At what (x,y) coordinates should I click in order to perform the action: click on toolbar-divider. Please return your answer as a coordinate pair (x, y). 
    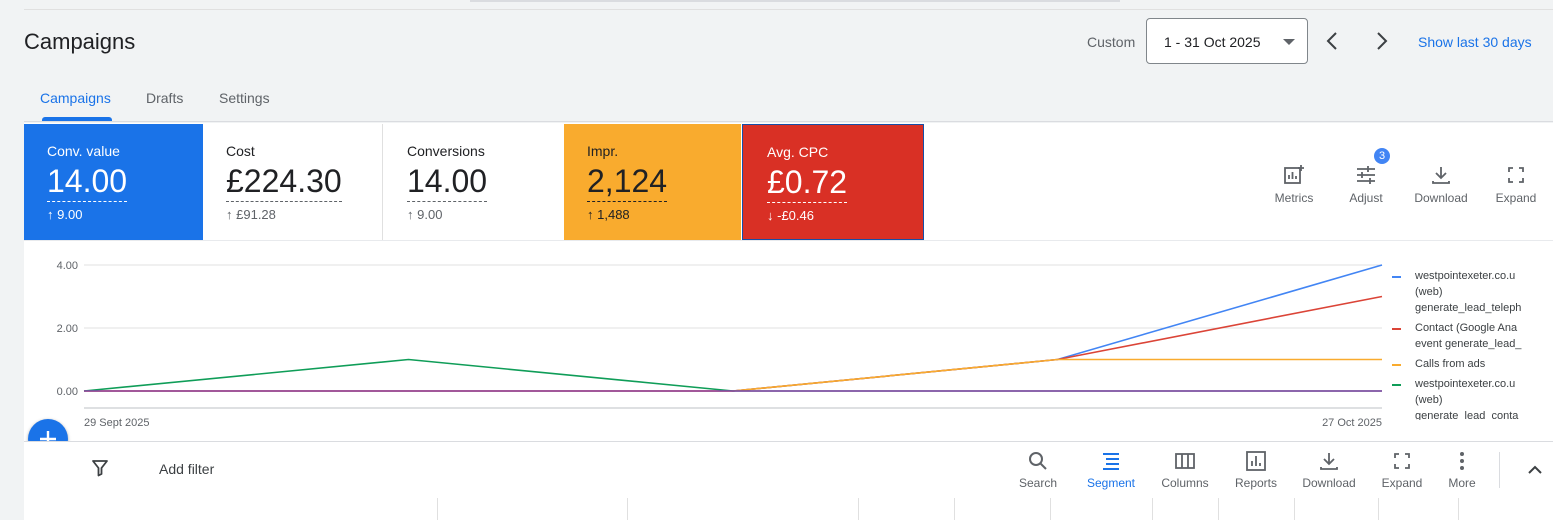
    Looking at the image, I should click on (1499, 470).